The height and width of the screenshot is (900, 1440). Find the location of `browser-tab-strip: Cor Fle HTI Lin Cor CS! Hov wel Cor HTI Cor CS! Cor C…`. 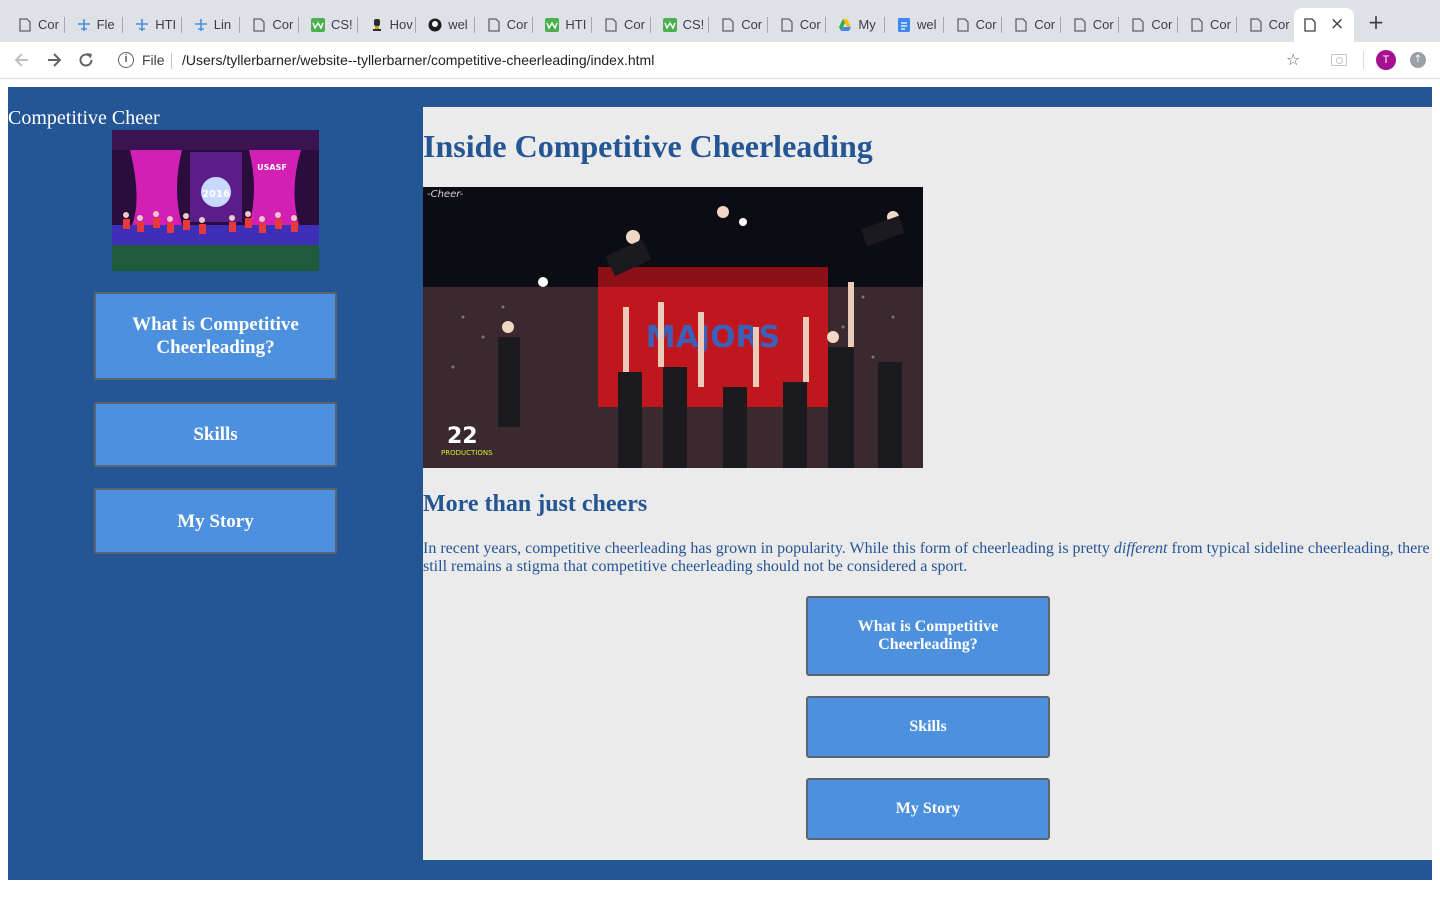

browser-tab-strip: Cor Fle HTI Lin Cor CS! Hov wel Cor HTI Cor CS! Cor C… is located at coordinates (720, 21).